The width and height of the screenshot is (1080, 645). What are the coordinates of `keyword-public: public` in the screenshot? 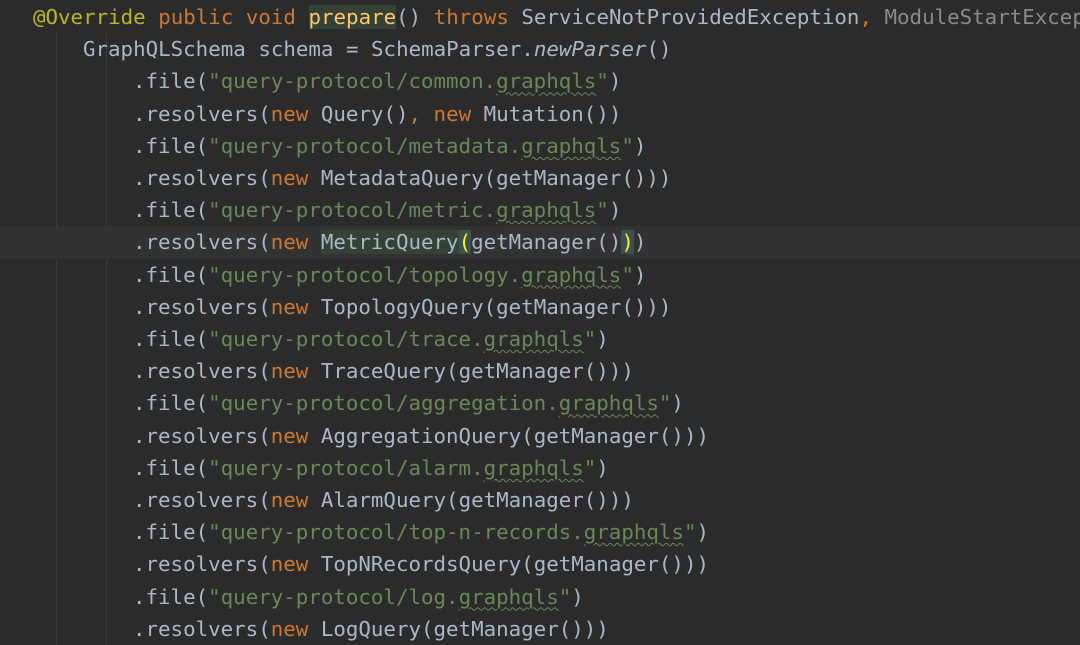 It's located at (196, 17).